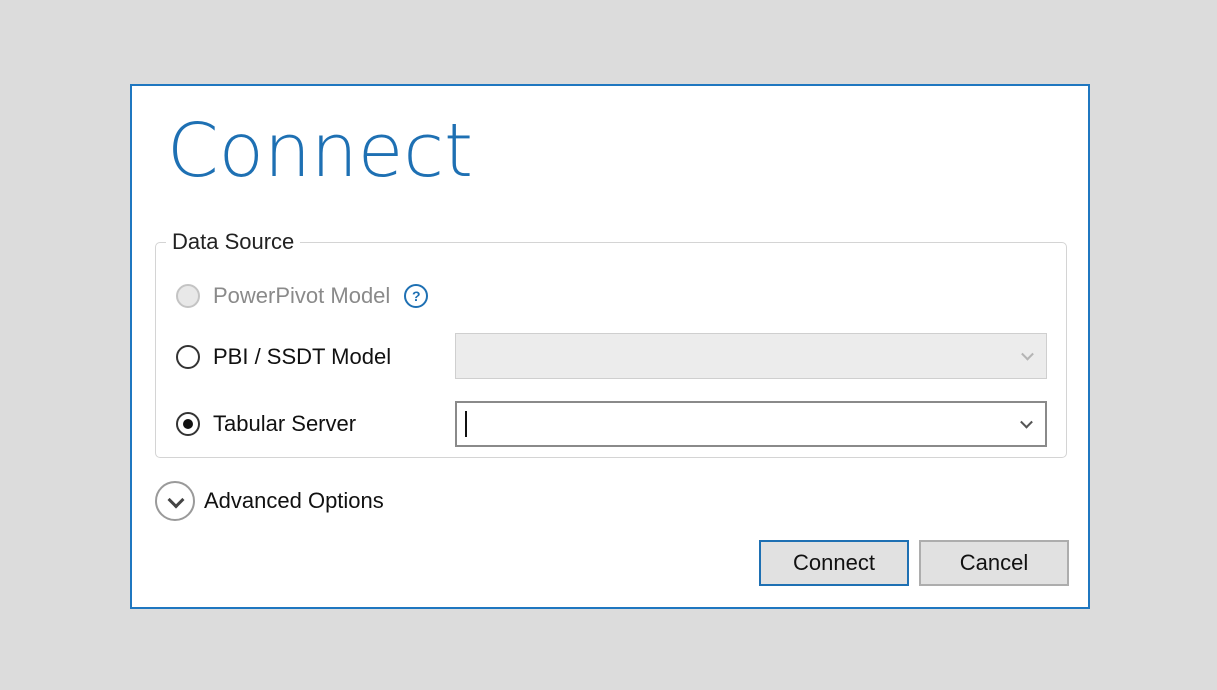 Image resolution: width=1217 pixels, height=690 pixels. I want to click on powerpivot-radio, so click(188, 296).